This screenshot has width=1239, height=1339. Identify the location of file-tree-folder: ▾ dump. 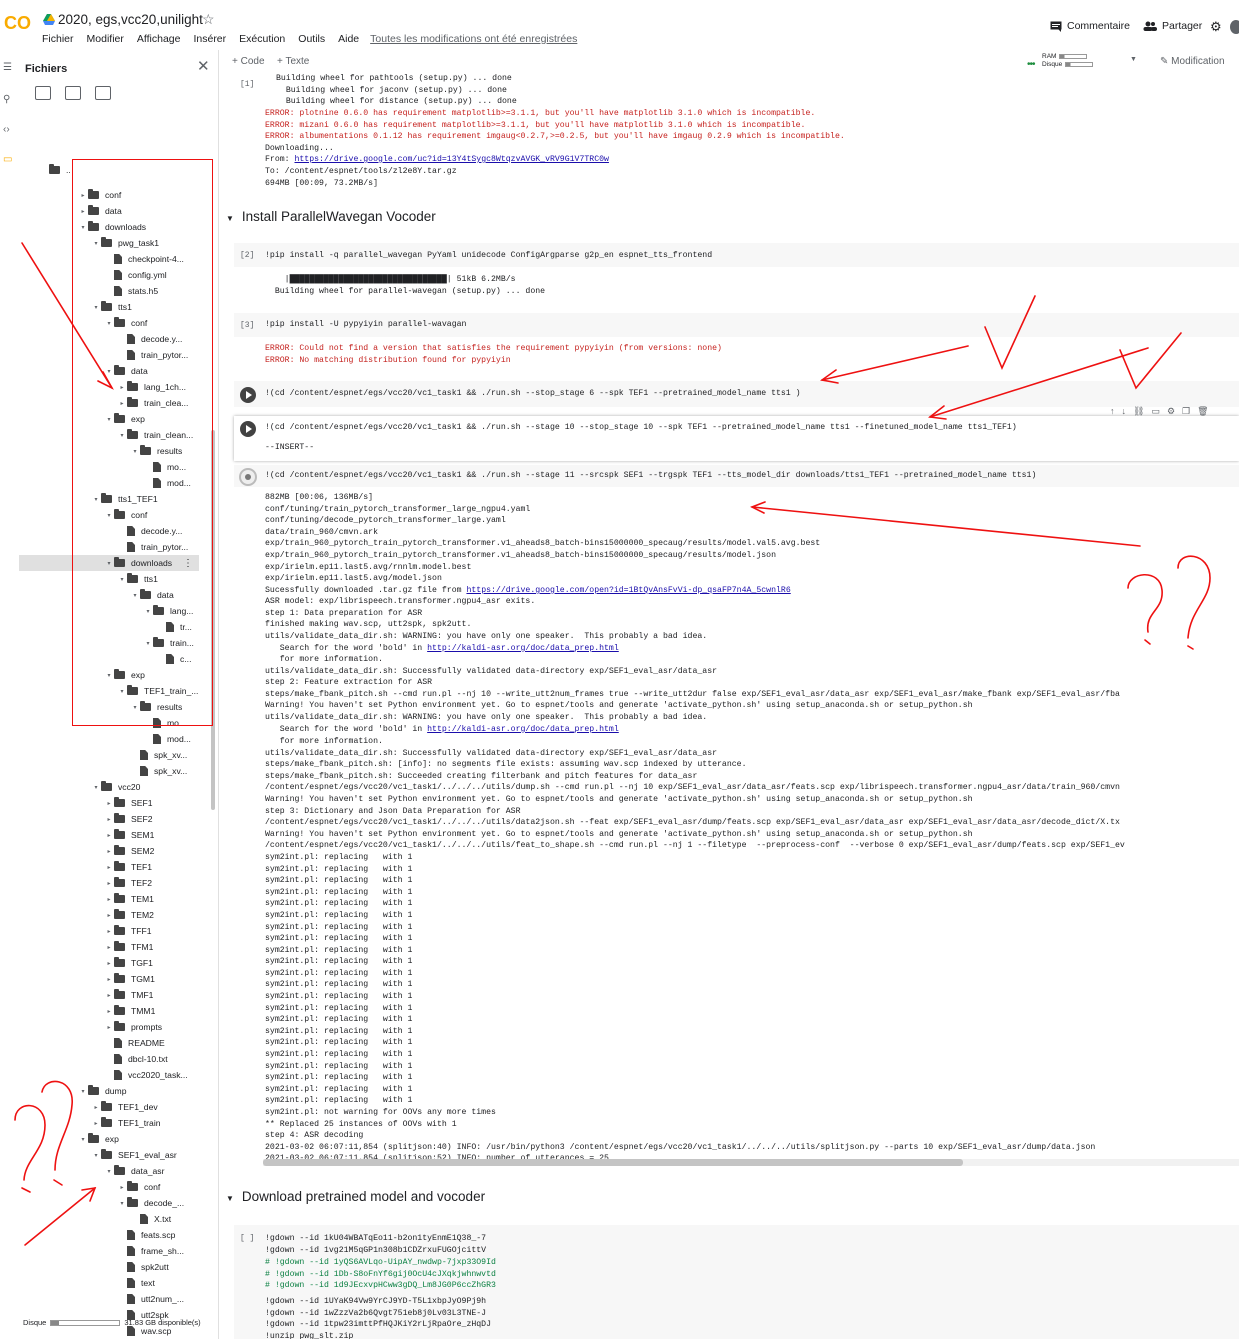
(102, 1091).